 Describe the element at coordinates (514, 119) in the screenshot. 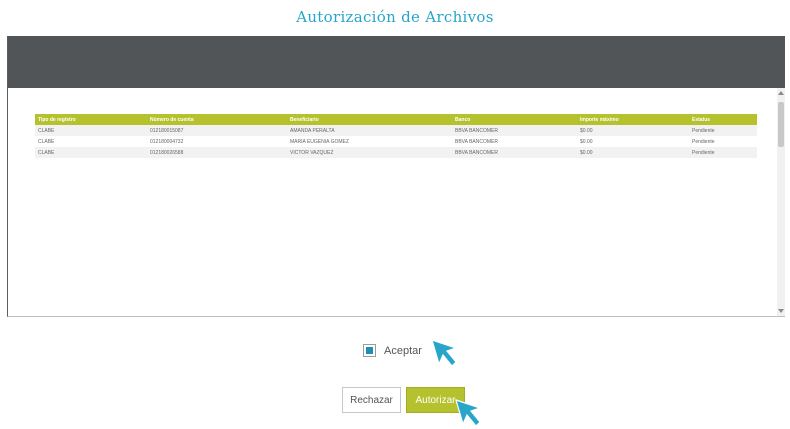

I see `column-header-banco: Banco` at that location.